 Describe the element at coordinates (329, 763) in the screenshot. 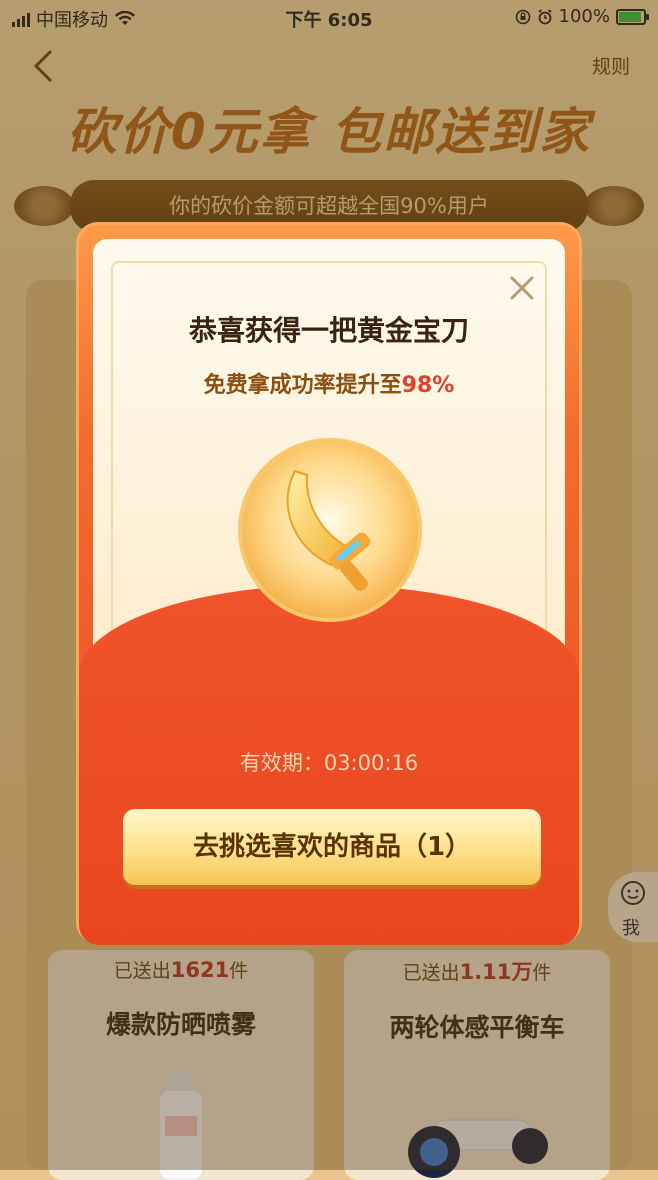

I see `expiry-countdown: 有效期：03:00:16` at that location.